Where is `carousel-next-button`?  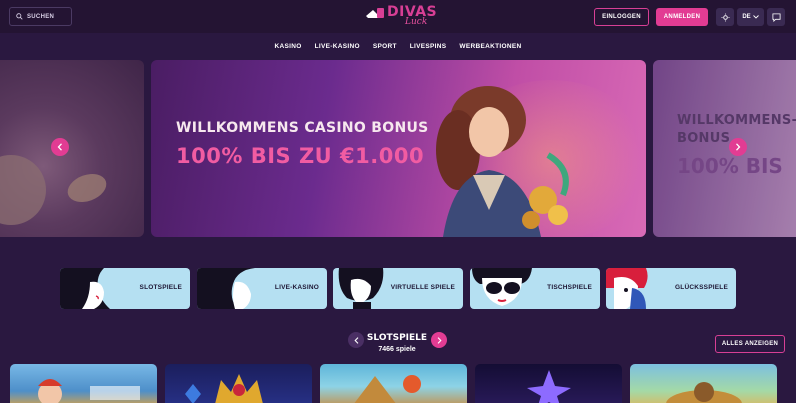 carousel-next-button is located at coordinates (738, 147).